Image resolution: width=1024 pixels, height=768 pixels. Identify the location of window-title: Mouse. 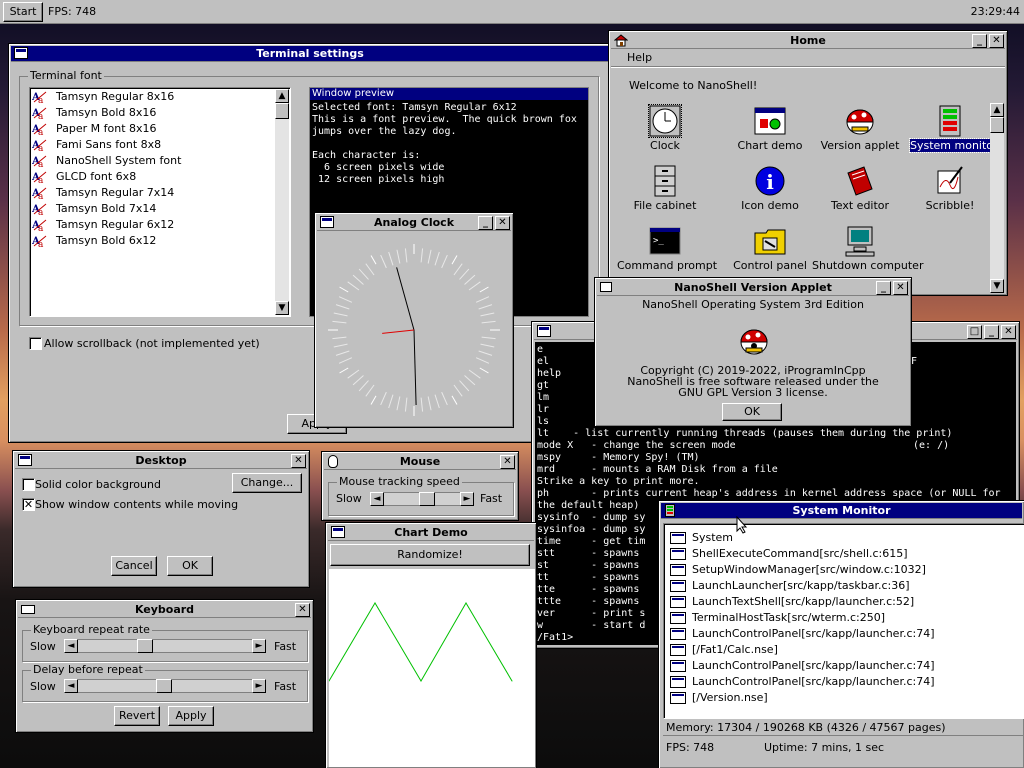
(420, 461).